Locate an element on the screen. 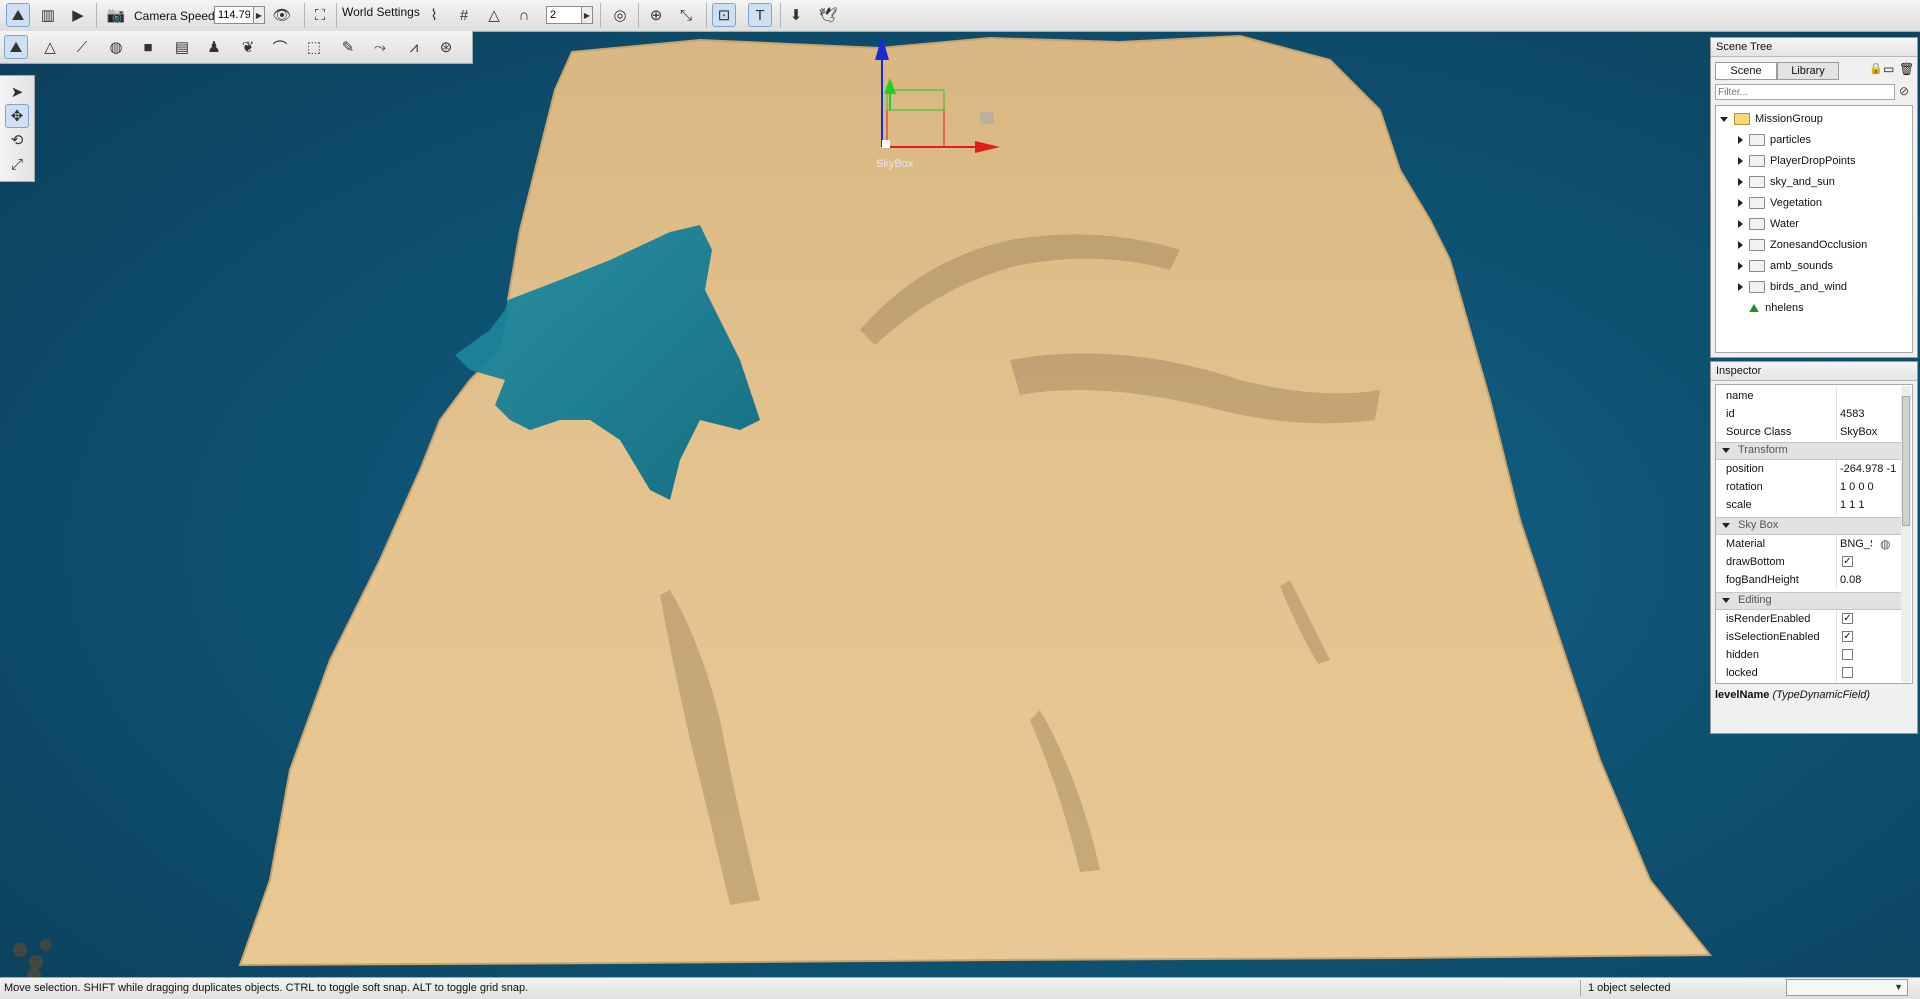  path-icon: ▤ is located at coordinates (182, 47).